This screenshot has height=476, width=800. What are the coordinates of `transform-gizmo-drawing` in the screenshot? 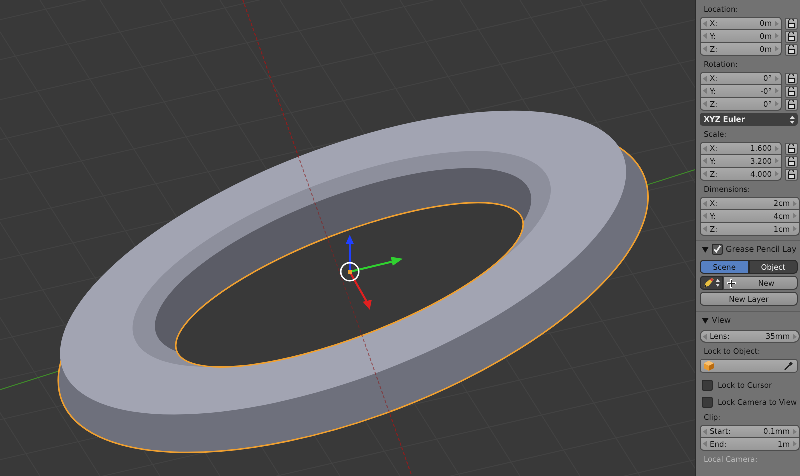 It's located at (371, 272).